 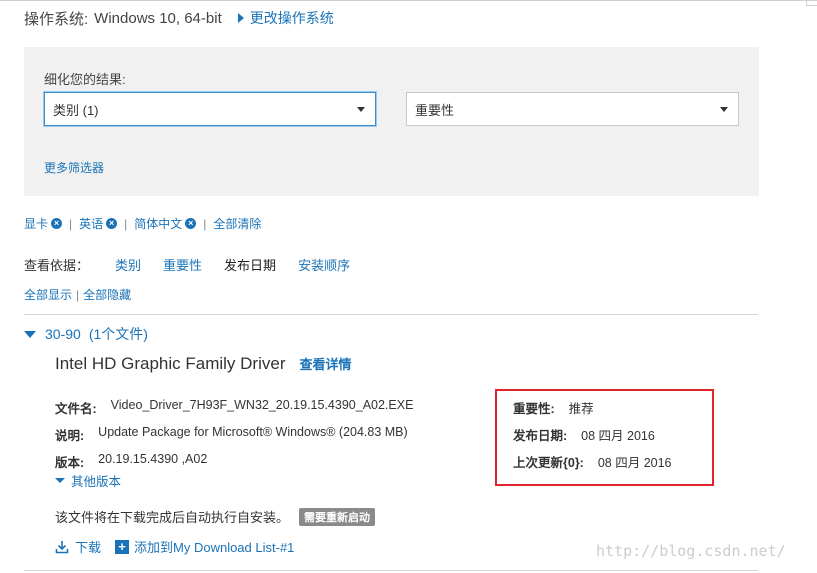 I want to click on bottom-divider, so click(x=391, y=570).